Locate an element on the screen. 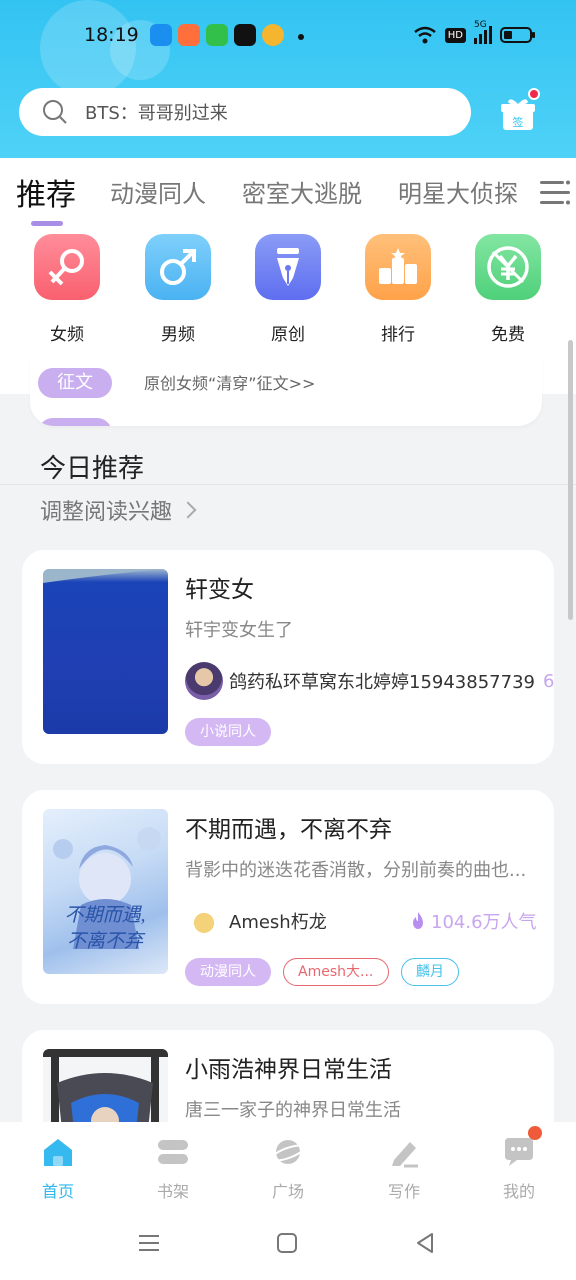 The width and height of the screenshot is (576, 1280). bottom-nav: 首页 书架 广场 写作 我的 is located at coordinates (288, 1201).